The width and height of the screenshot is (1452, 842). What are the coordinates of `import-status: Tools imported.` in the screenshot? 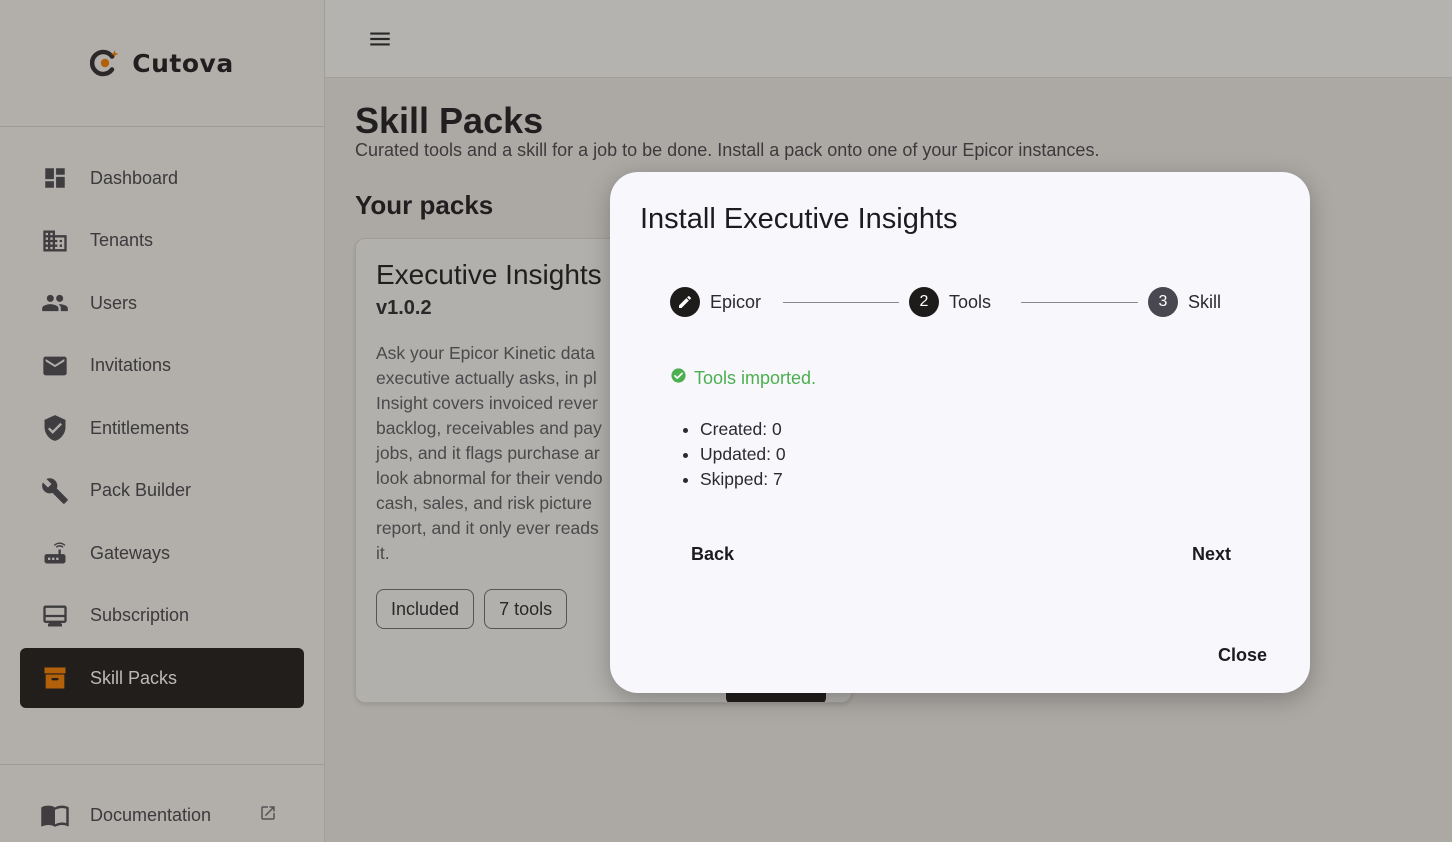 It's located at (743, 378).